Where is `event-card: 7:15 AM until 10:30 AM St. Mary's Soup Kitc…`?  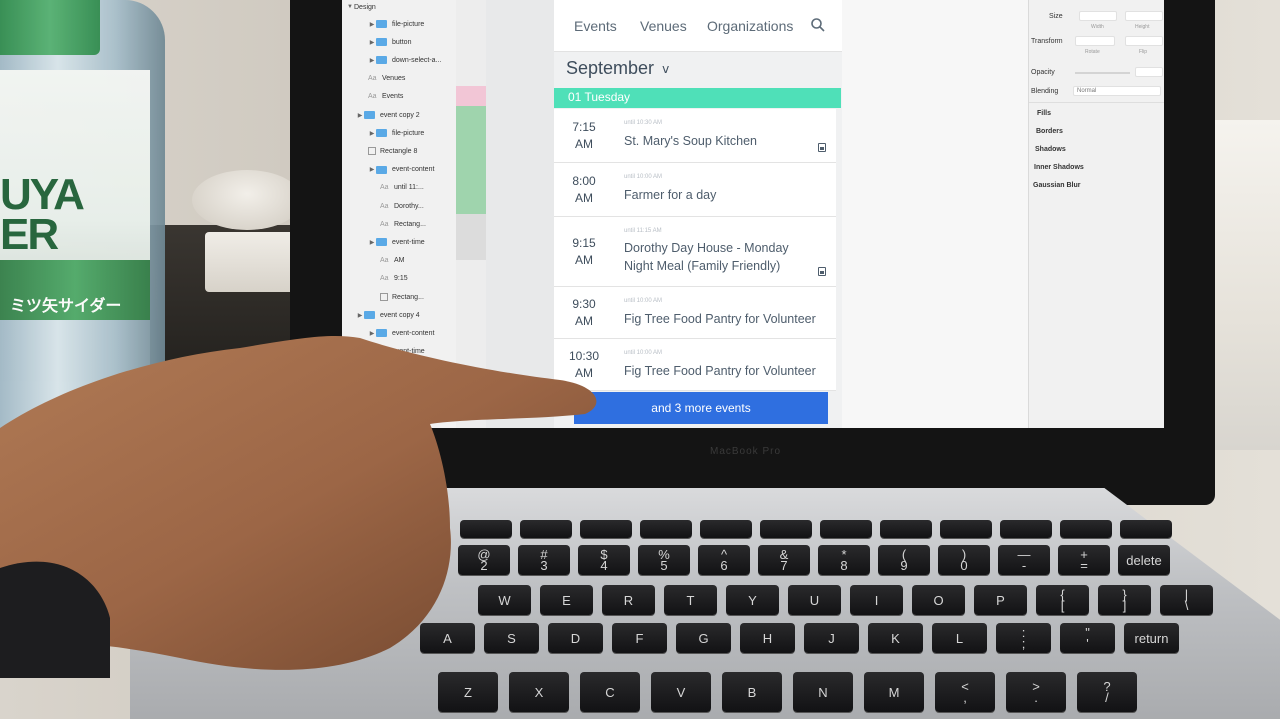
event-card: 7:15 AM until 10:30 AM St. Mary's Soup Kitc… is located at coordinates (695, 136).